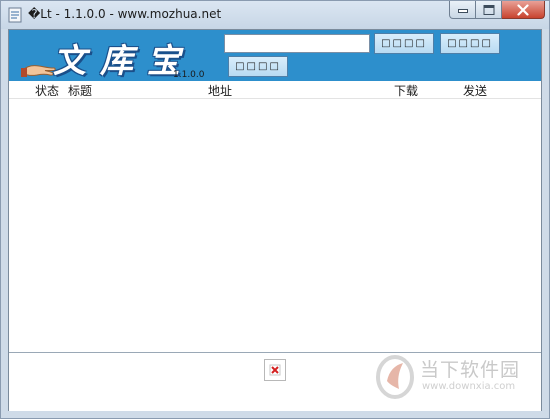 The image size is (550, 419). What do you see at coordinates (220, 90) in the screenshot?
I see `column-header-address: 地址` at bounding box center [220, 90].